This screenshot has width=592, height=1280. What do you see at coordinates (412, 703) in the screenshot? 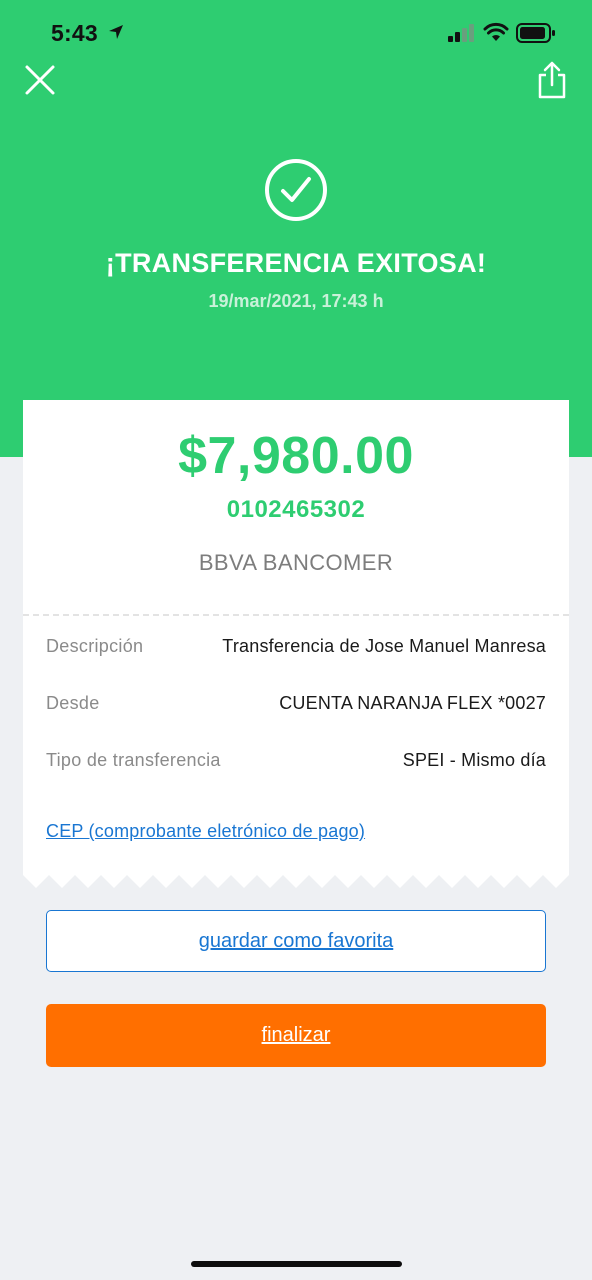
I see `detail-value: CUENTA NARANJA FLEX *0027` at bounding box center [412, 703].